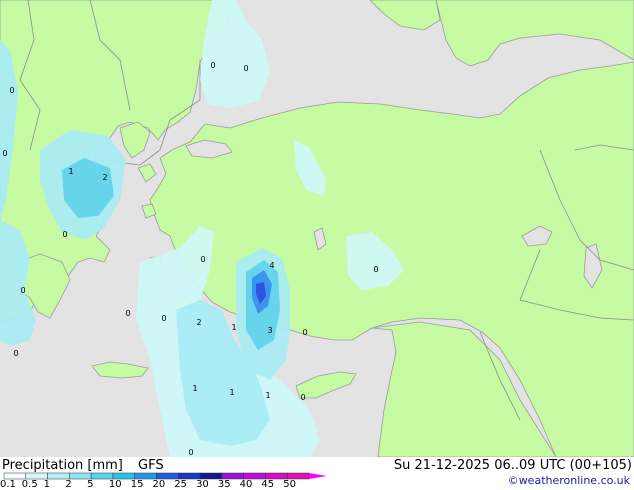  I want to click on legend-tick-label: 15, so click(137, 484).